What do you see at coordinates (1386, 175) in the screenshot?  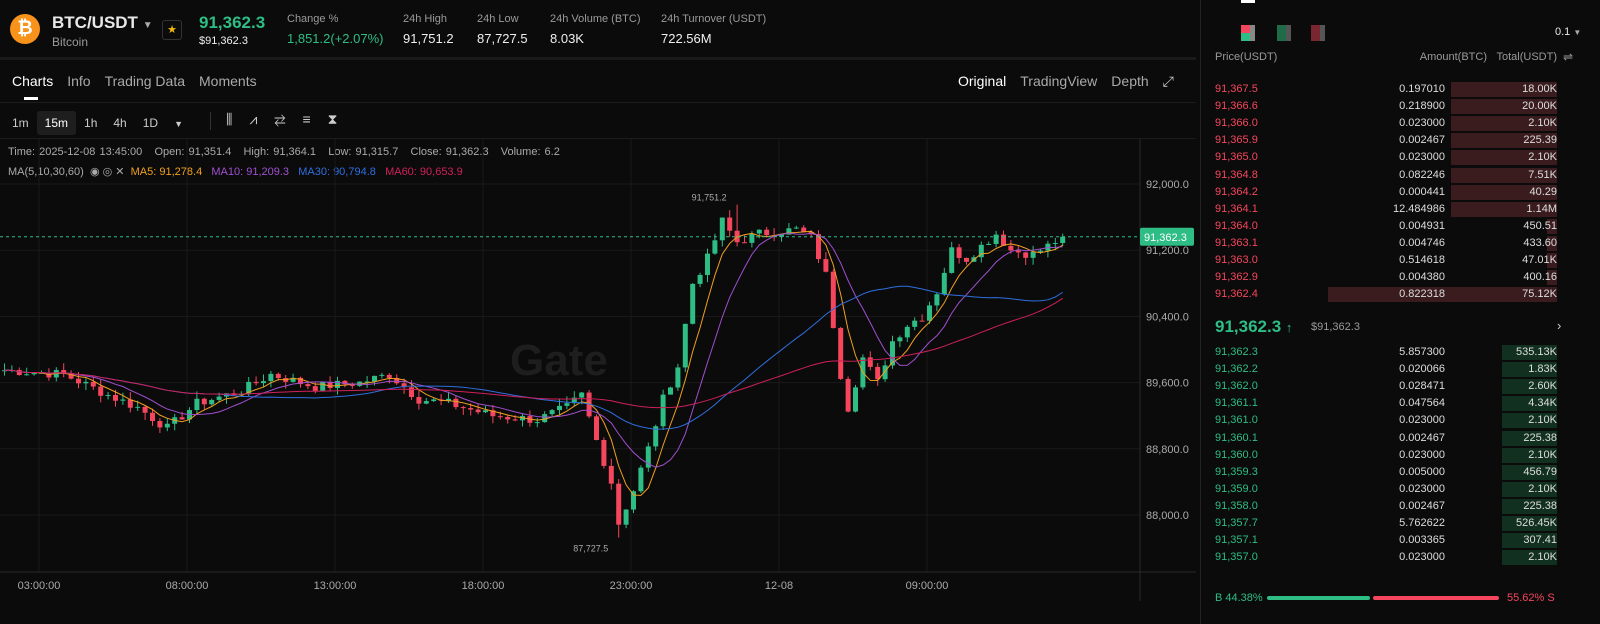 I see `asks-row: 91,364.8 0.082246 7.51K` at bounding box center [1386, 175].